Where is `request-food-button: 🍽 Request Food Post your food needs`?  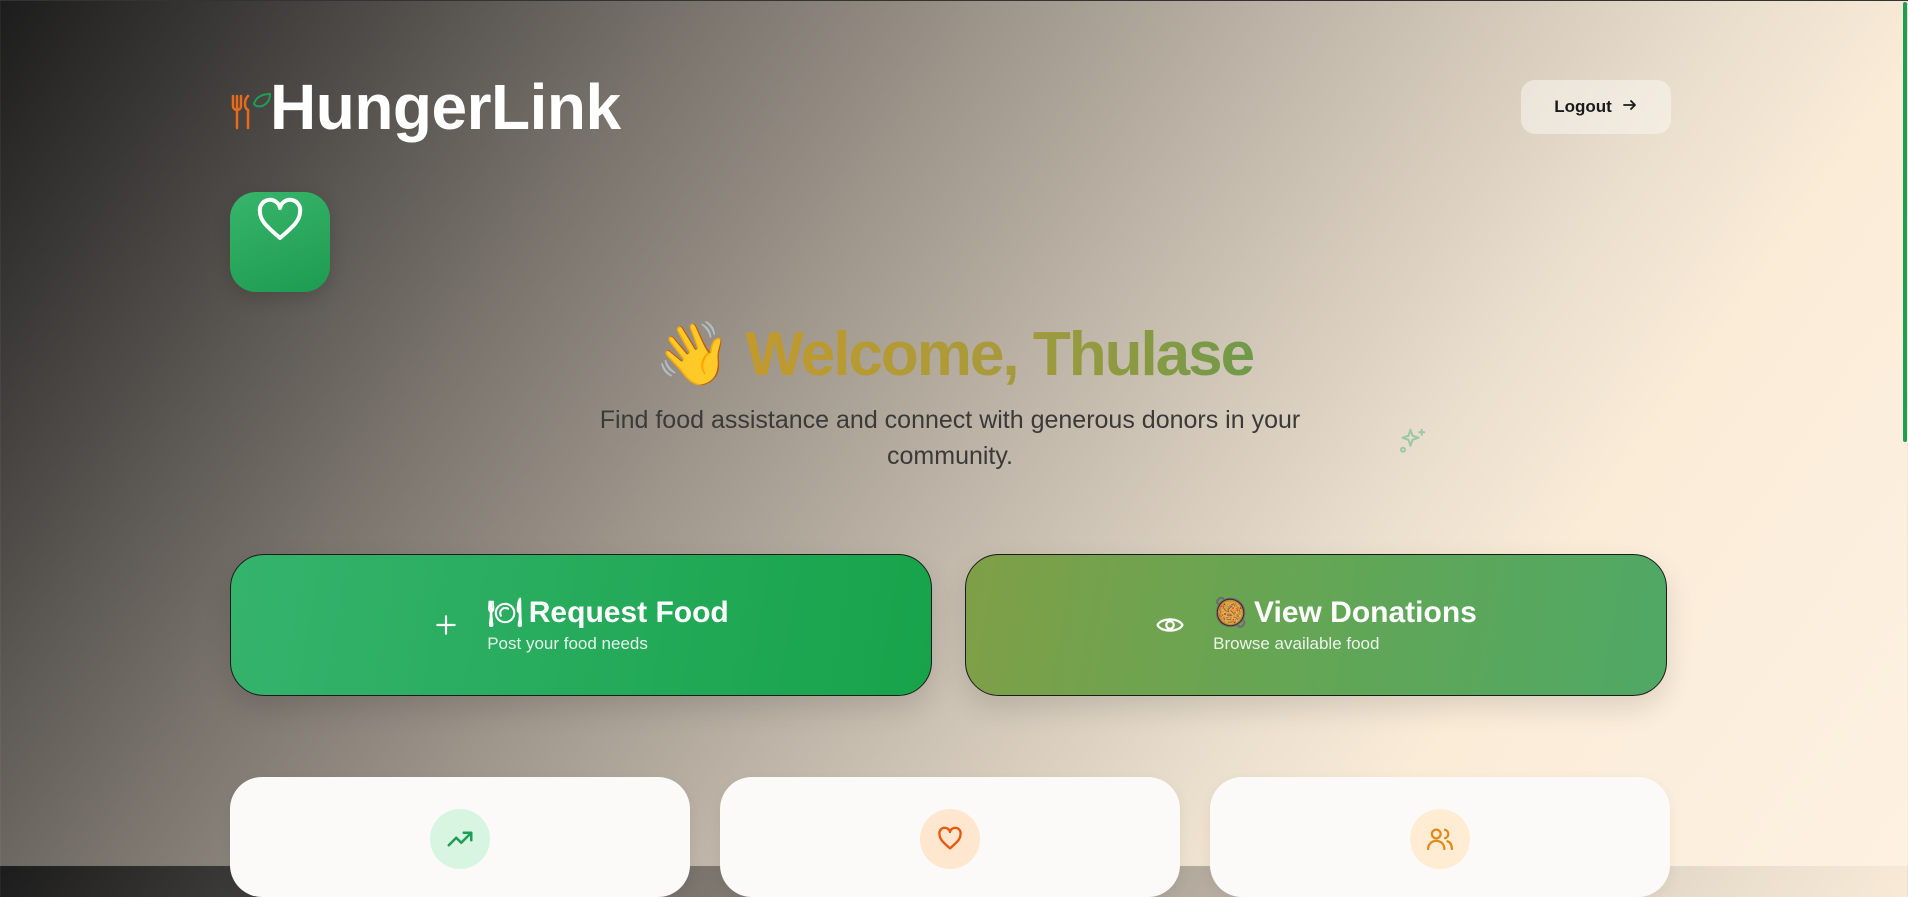 request-food-button: 🍽 Request Food Post your food needs is located at coordinates (581, 625).